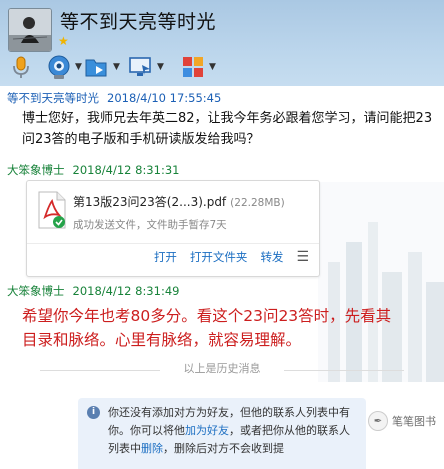  I want to click on file-actions: 打开 打开文件夹 转发 ☰, so click(231, 257).